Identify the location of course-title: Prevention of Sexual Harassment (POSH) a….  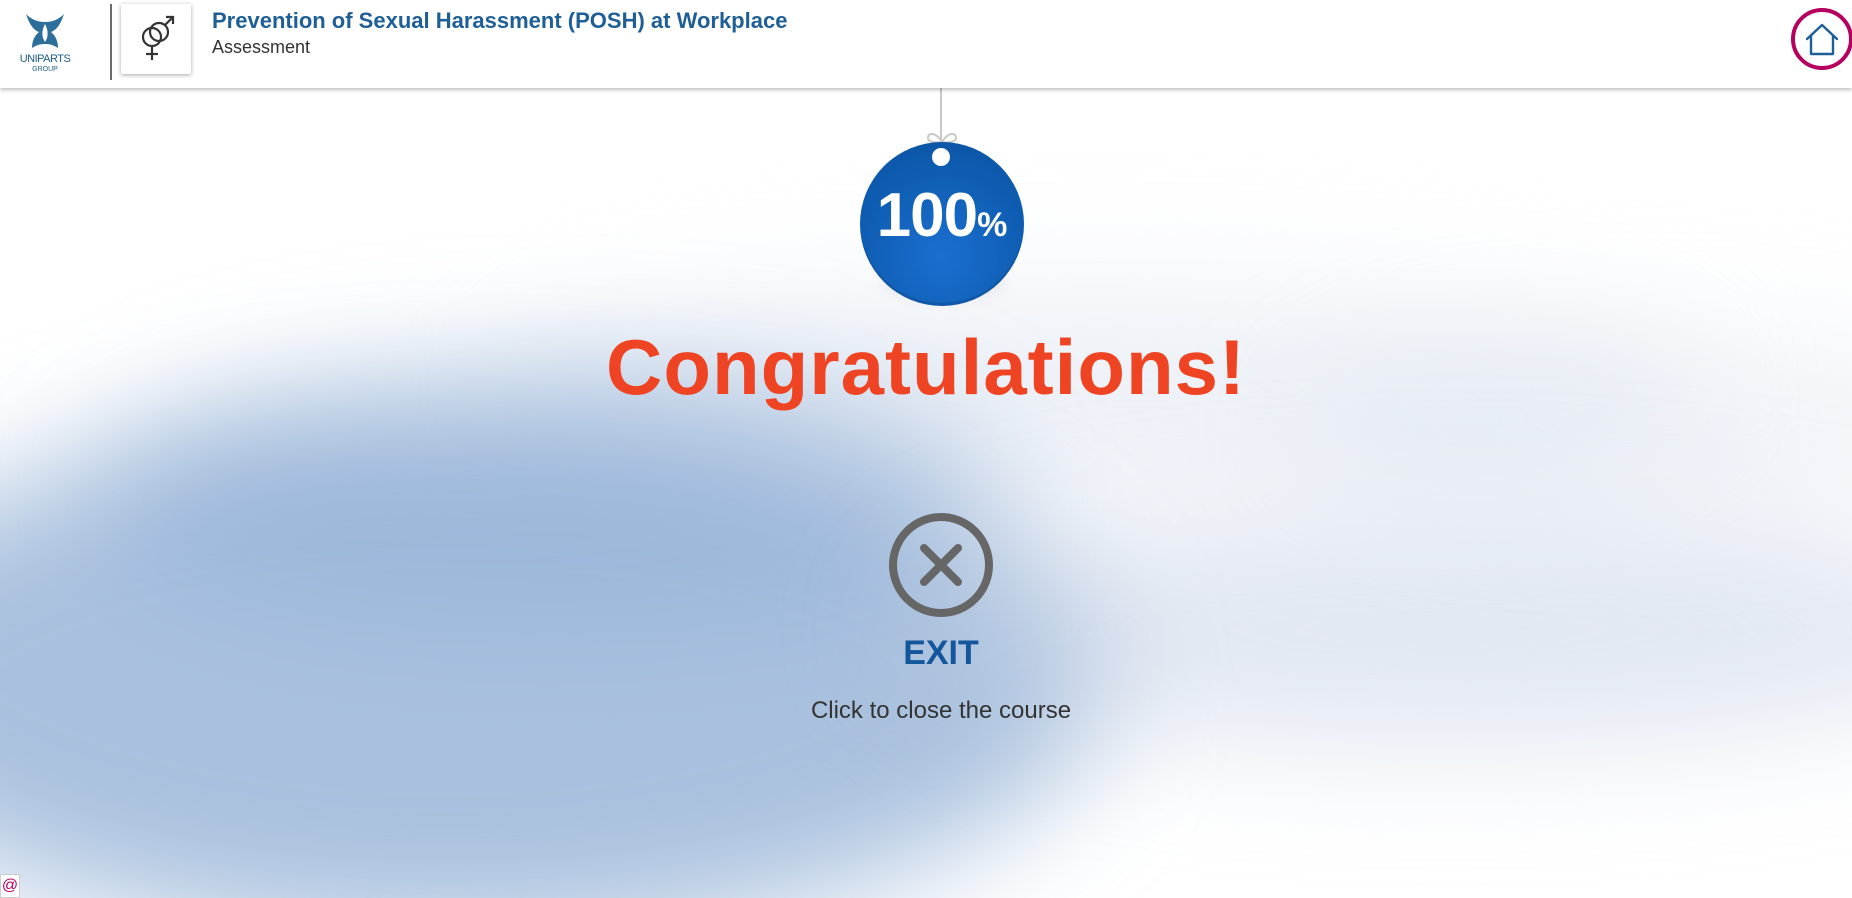
(500, 20).